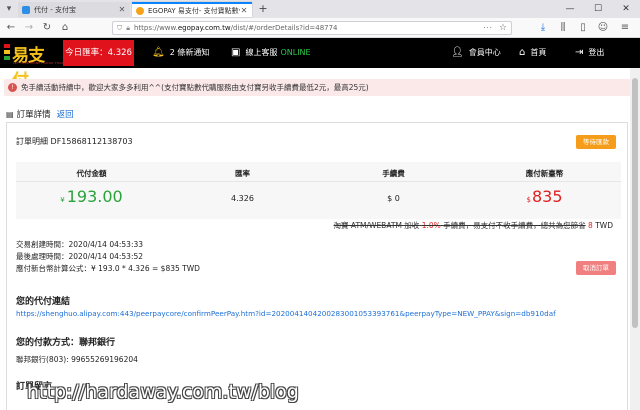 Image resolution: width=640 pixels, height=410 pixels. Describe the element at coordinates (318, 181) in the screenshot. I see `summary-divider` at that location.